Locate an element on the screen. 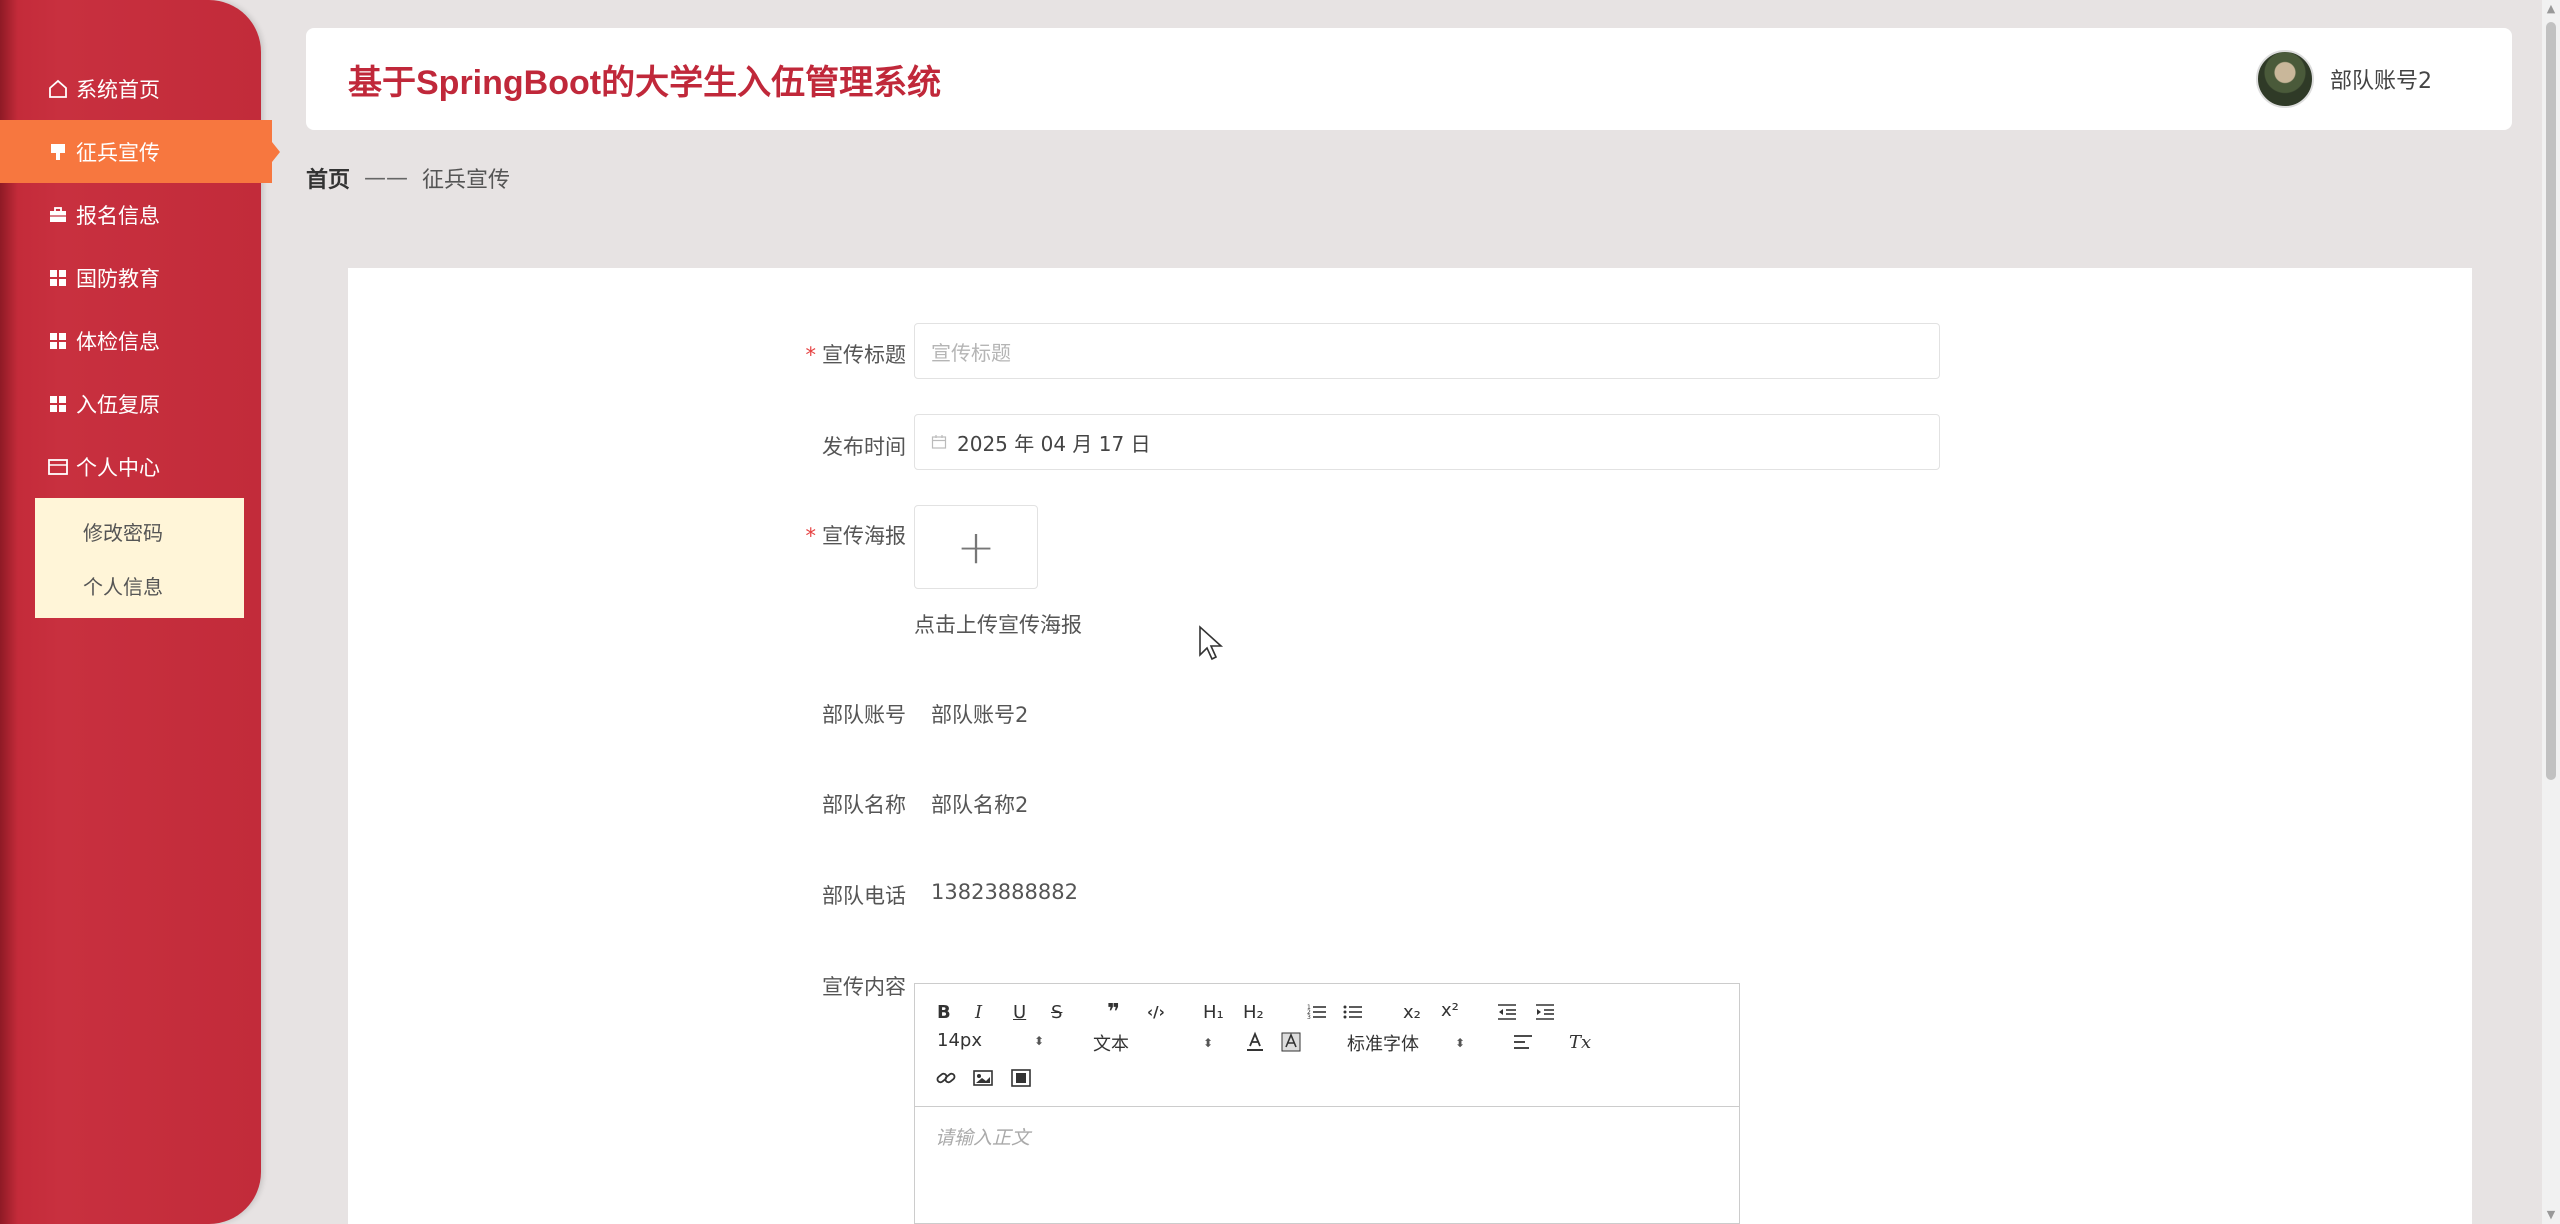  quote-button: ❞ is located at coordinates (1113, 1012).